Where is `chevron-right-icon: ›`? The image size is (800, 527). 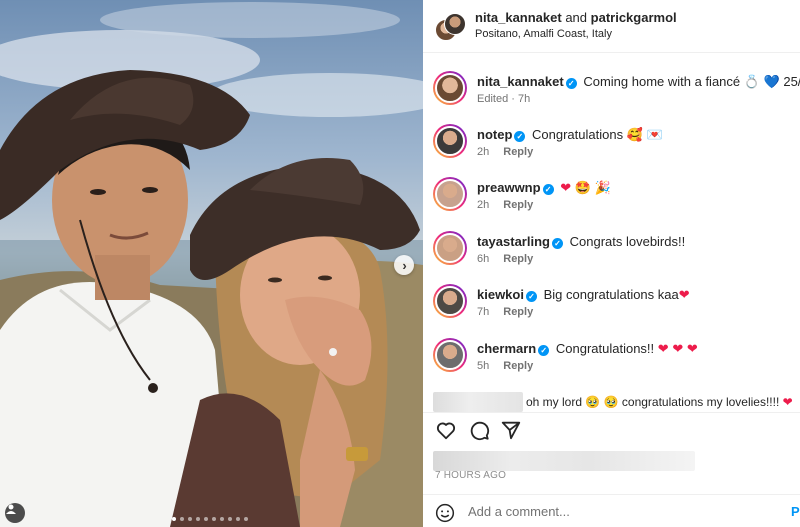 chevron-right-icon: › is located at coordinates (404, 265).